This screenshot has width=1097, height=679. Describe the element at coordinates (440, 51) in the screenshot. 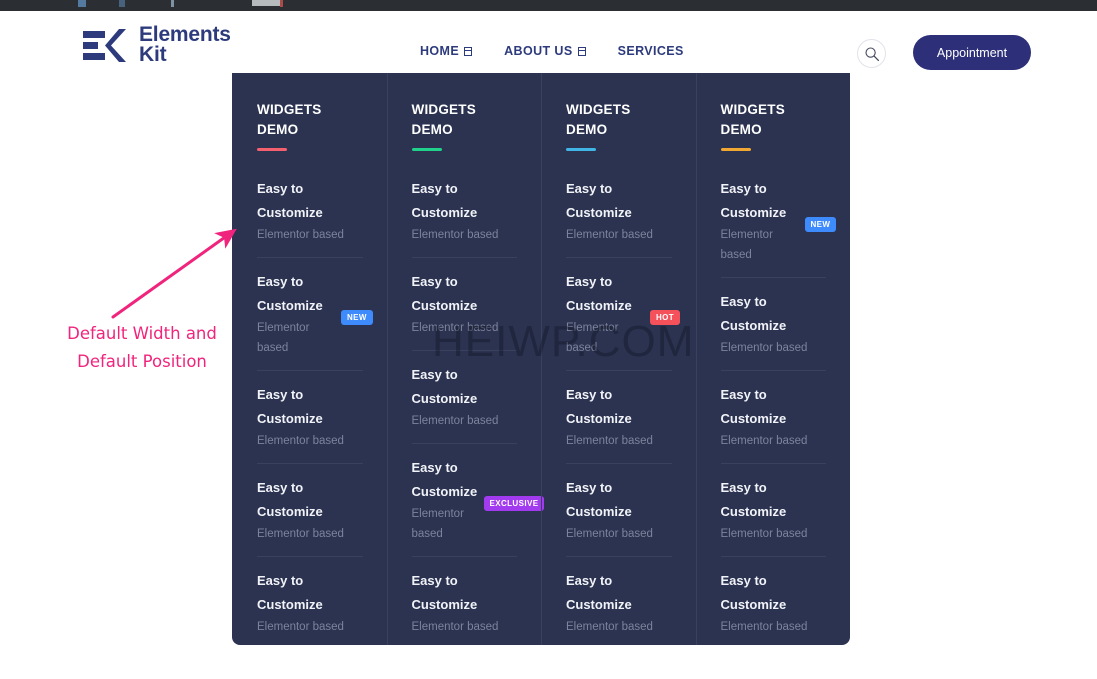

I see `nav-item-home-label: HOME` at that location.